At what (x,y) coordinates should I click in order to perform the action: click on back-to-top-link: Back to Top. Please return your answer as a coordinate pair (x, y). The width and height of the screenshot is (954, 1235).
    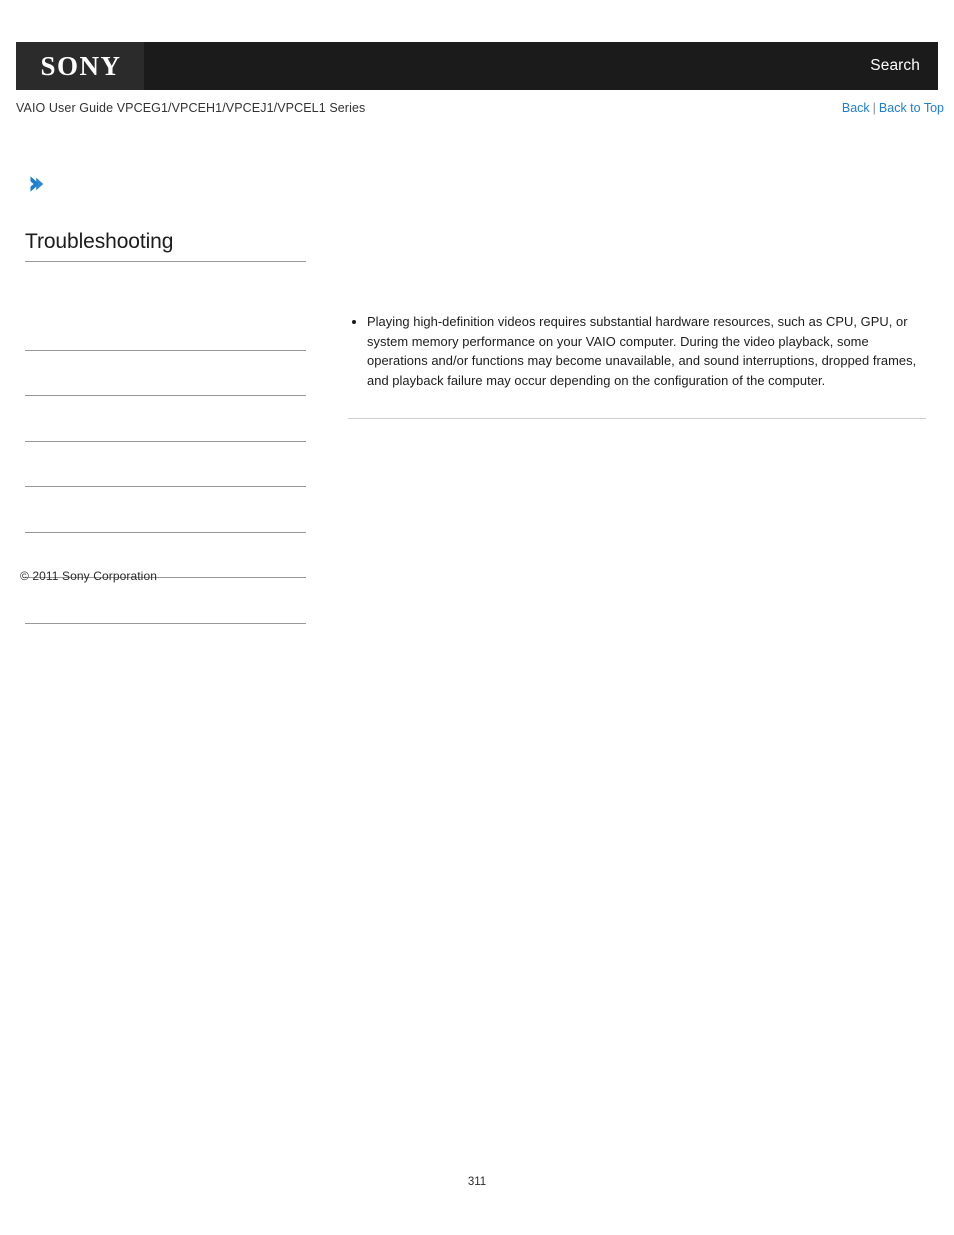
    Looking at the image, I should click on (911, 108).